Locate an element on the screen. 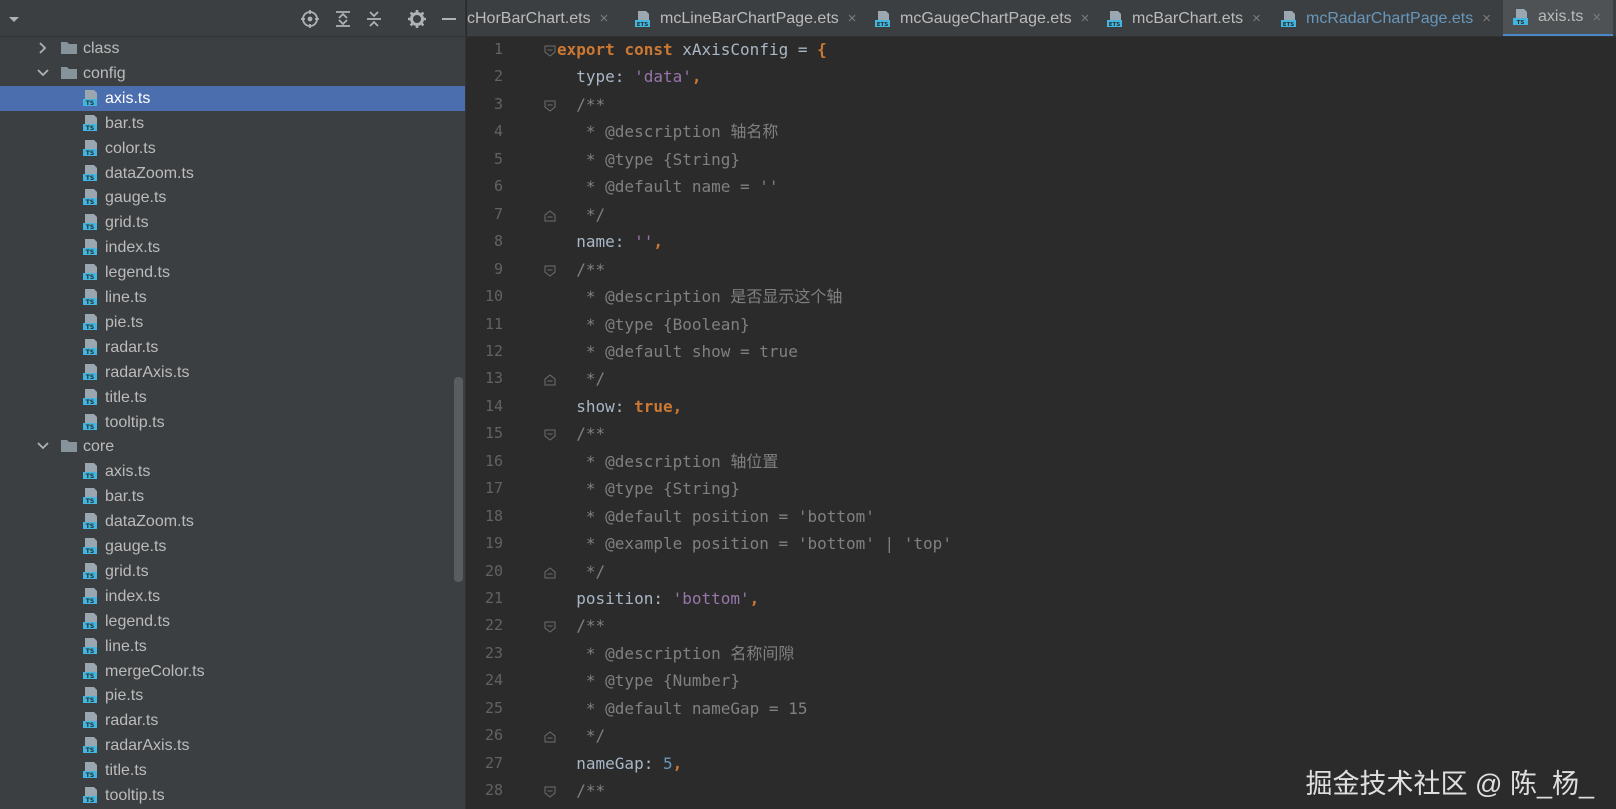 This screenshot has width=1616, height=809. editor-tab: ETS mcLineBarChartPage.ets × is located at coordinates (752, 18).